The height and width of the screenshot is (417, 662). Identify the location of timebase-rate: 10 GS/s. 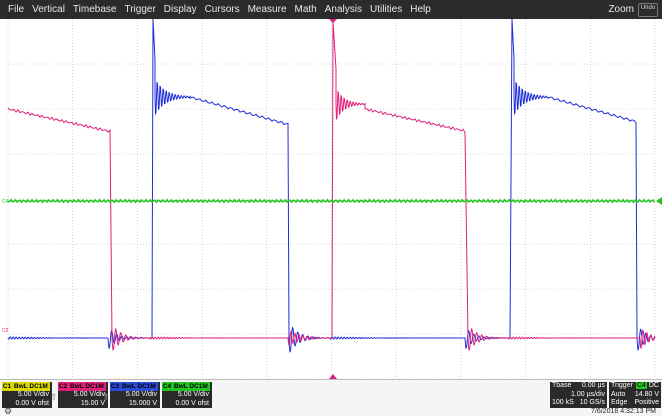
(592, 402).